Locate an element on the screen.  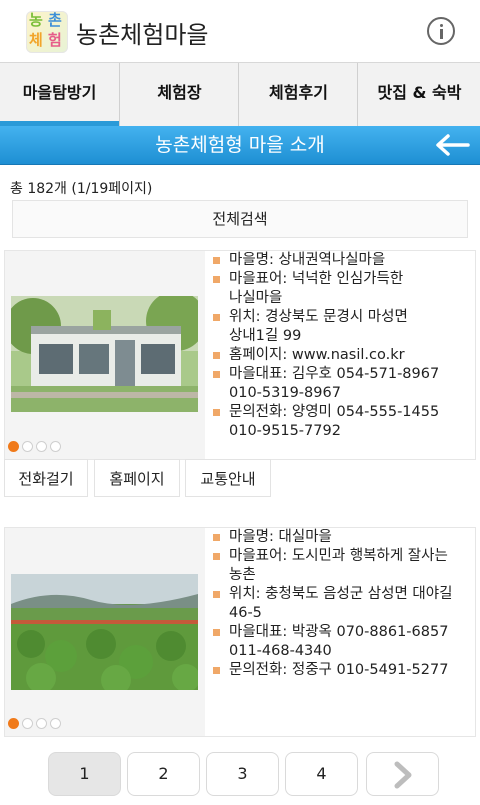
app-logo: 농 촌 체 험 is located at coordinates (47, 32).